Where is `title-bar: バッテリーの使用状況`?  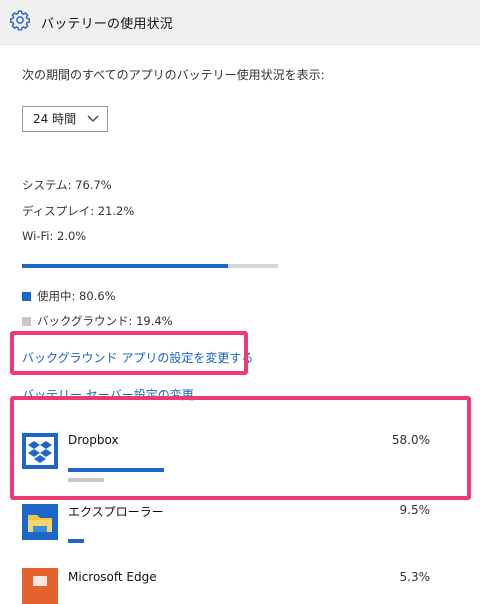 title-bar: バッテリーの使用状況 is located at coordinates (240, 22).